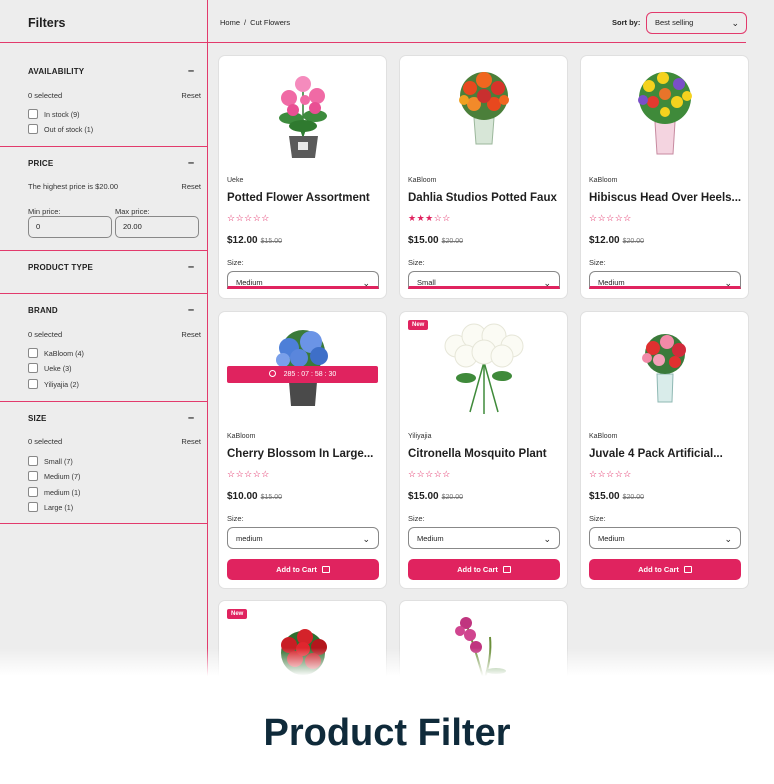 The image size is (774, 784). What do you see at coordinates (664, 112) in the screenshot?
I see `product-image-mixed-bright-bouquet` at bounding box center [664, 112].